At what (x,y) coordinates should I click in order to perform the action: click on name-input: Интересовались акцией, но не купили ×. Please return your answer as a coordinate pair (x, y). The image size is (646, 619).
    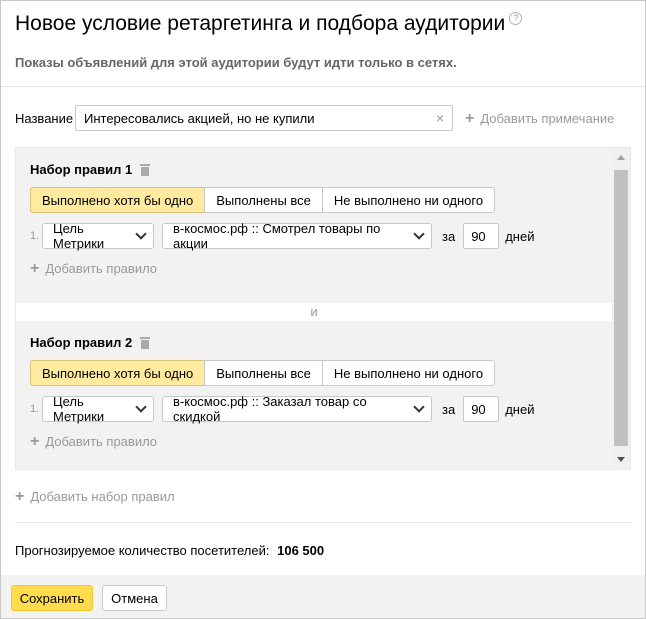
    Looking at the image, I should click on (264, 118).